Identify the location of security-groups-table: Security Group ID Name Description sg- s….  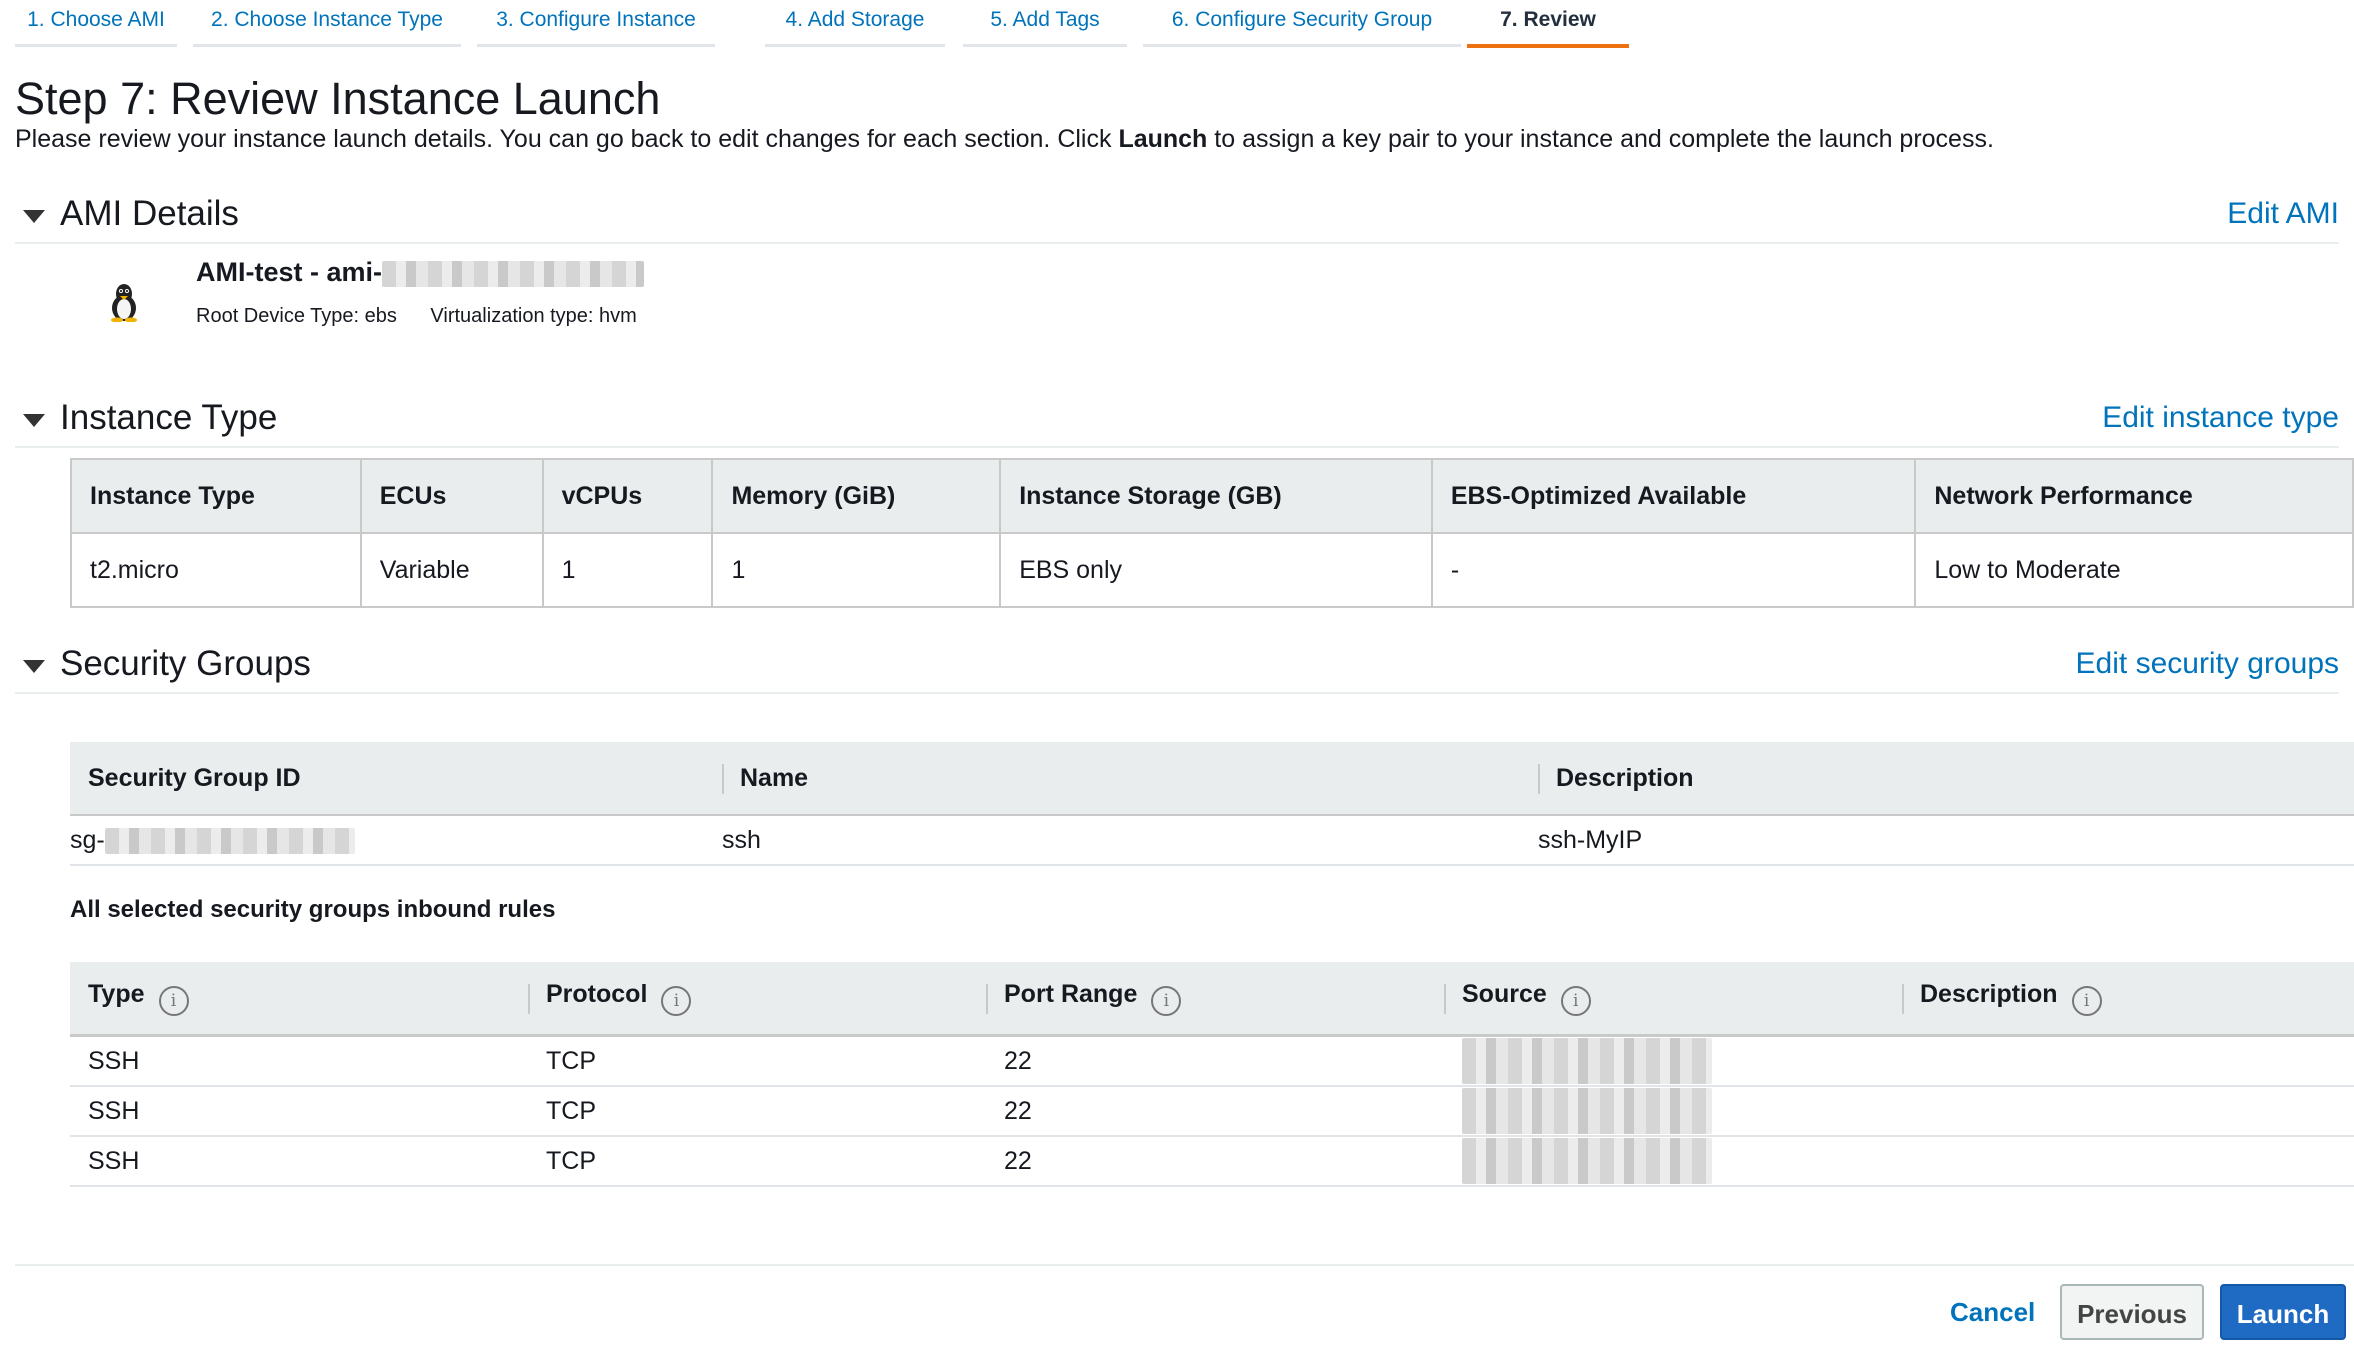
(1212, 804).